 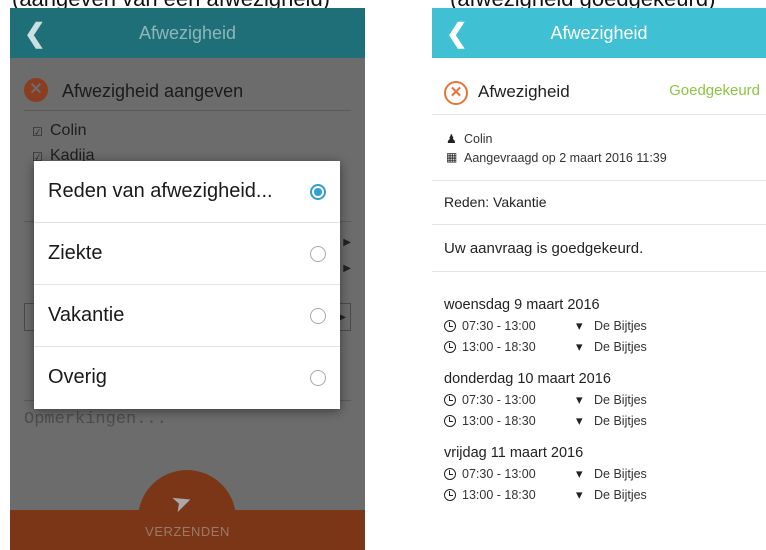 What do you see at coordinates (582, 4) in the screenshot?
I see `caption-right: (afwezigheid goedgekeurd)` at bounding box center [582, 4].